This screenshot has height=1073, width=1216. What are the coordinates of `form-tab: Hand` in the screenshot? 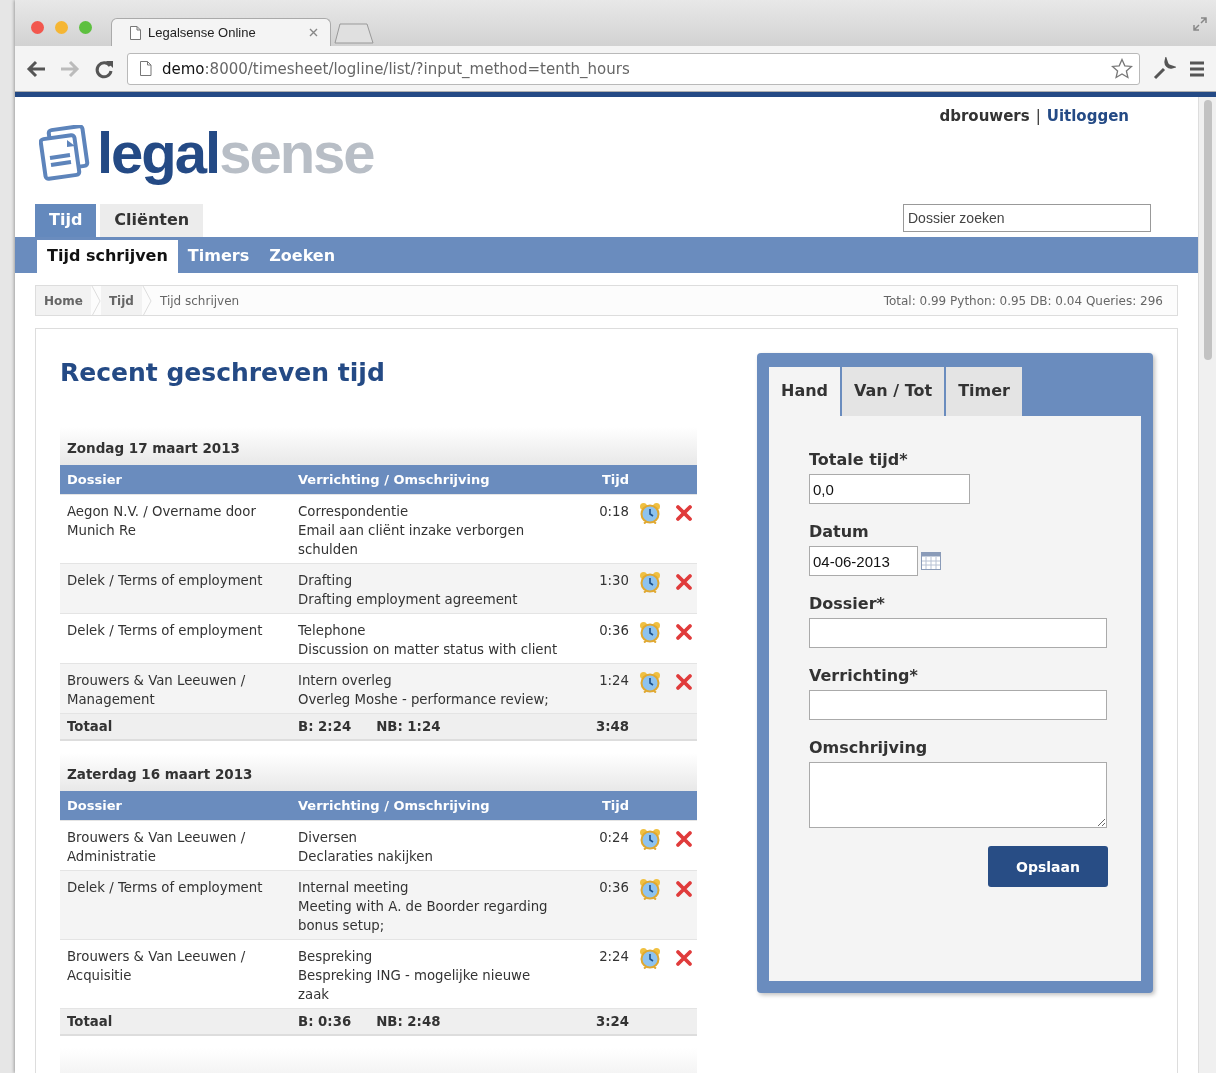 It's located at (805, 391).